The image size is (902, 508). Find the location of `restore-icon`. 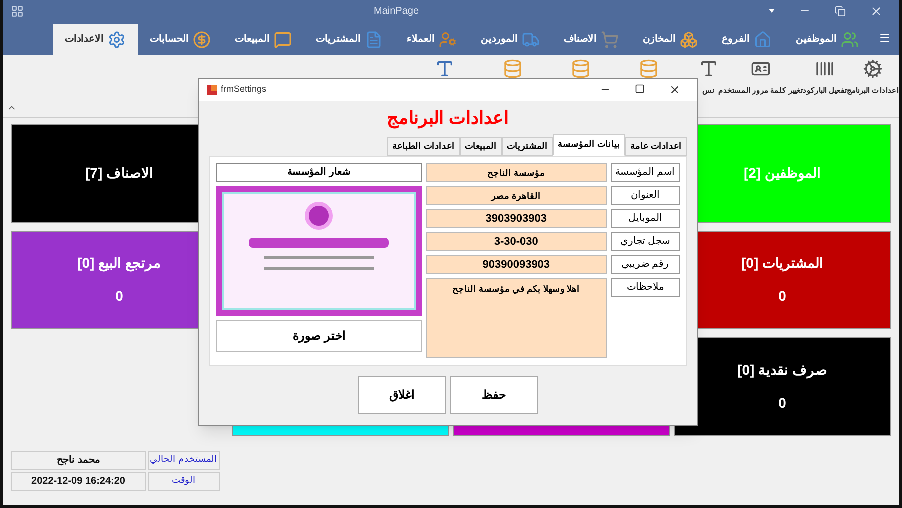

restore-icon is located at coordinates (840, 11).